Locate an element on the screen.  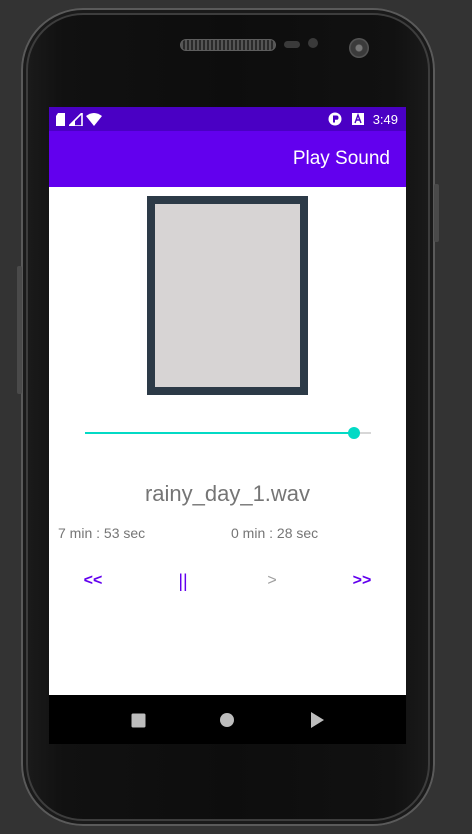
recents-button is located at coordinates (138, 720).